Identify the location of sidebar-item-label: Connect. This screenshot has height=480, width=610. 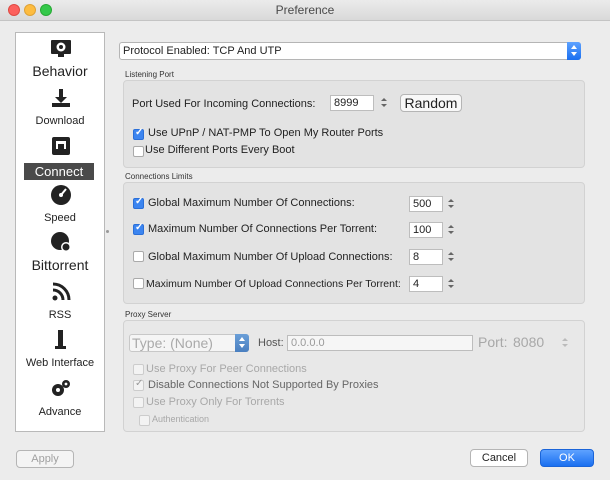
(59, 171).